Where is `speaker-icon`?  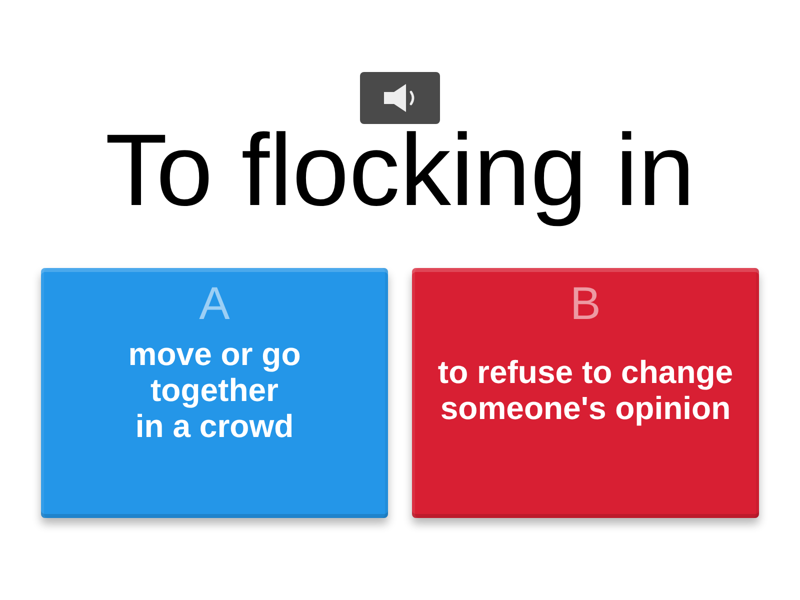 speaker-icon is located at coordinates (400, 98).